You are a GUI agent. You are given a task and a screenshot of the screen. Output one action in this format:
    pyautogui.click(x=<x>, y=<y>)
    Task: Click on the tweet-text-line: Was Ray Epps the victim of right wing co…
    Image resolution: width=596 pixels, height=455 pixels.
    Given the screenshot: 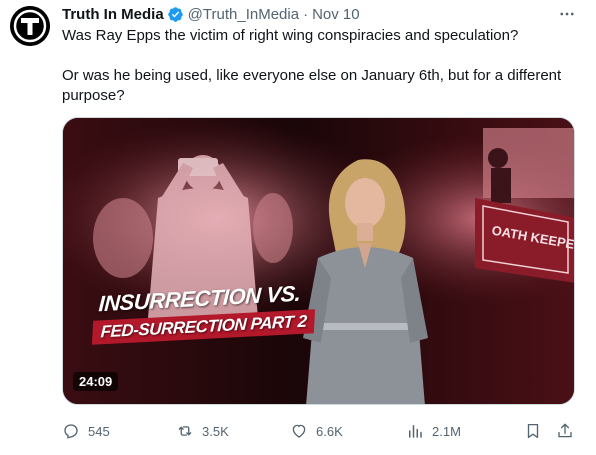 What is the action you would take?
    pyautogui.click(x=290, y=35)
    